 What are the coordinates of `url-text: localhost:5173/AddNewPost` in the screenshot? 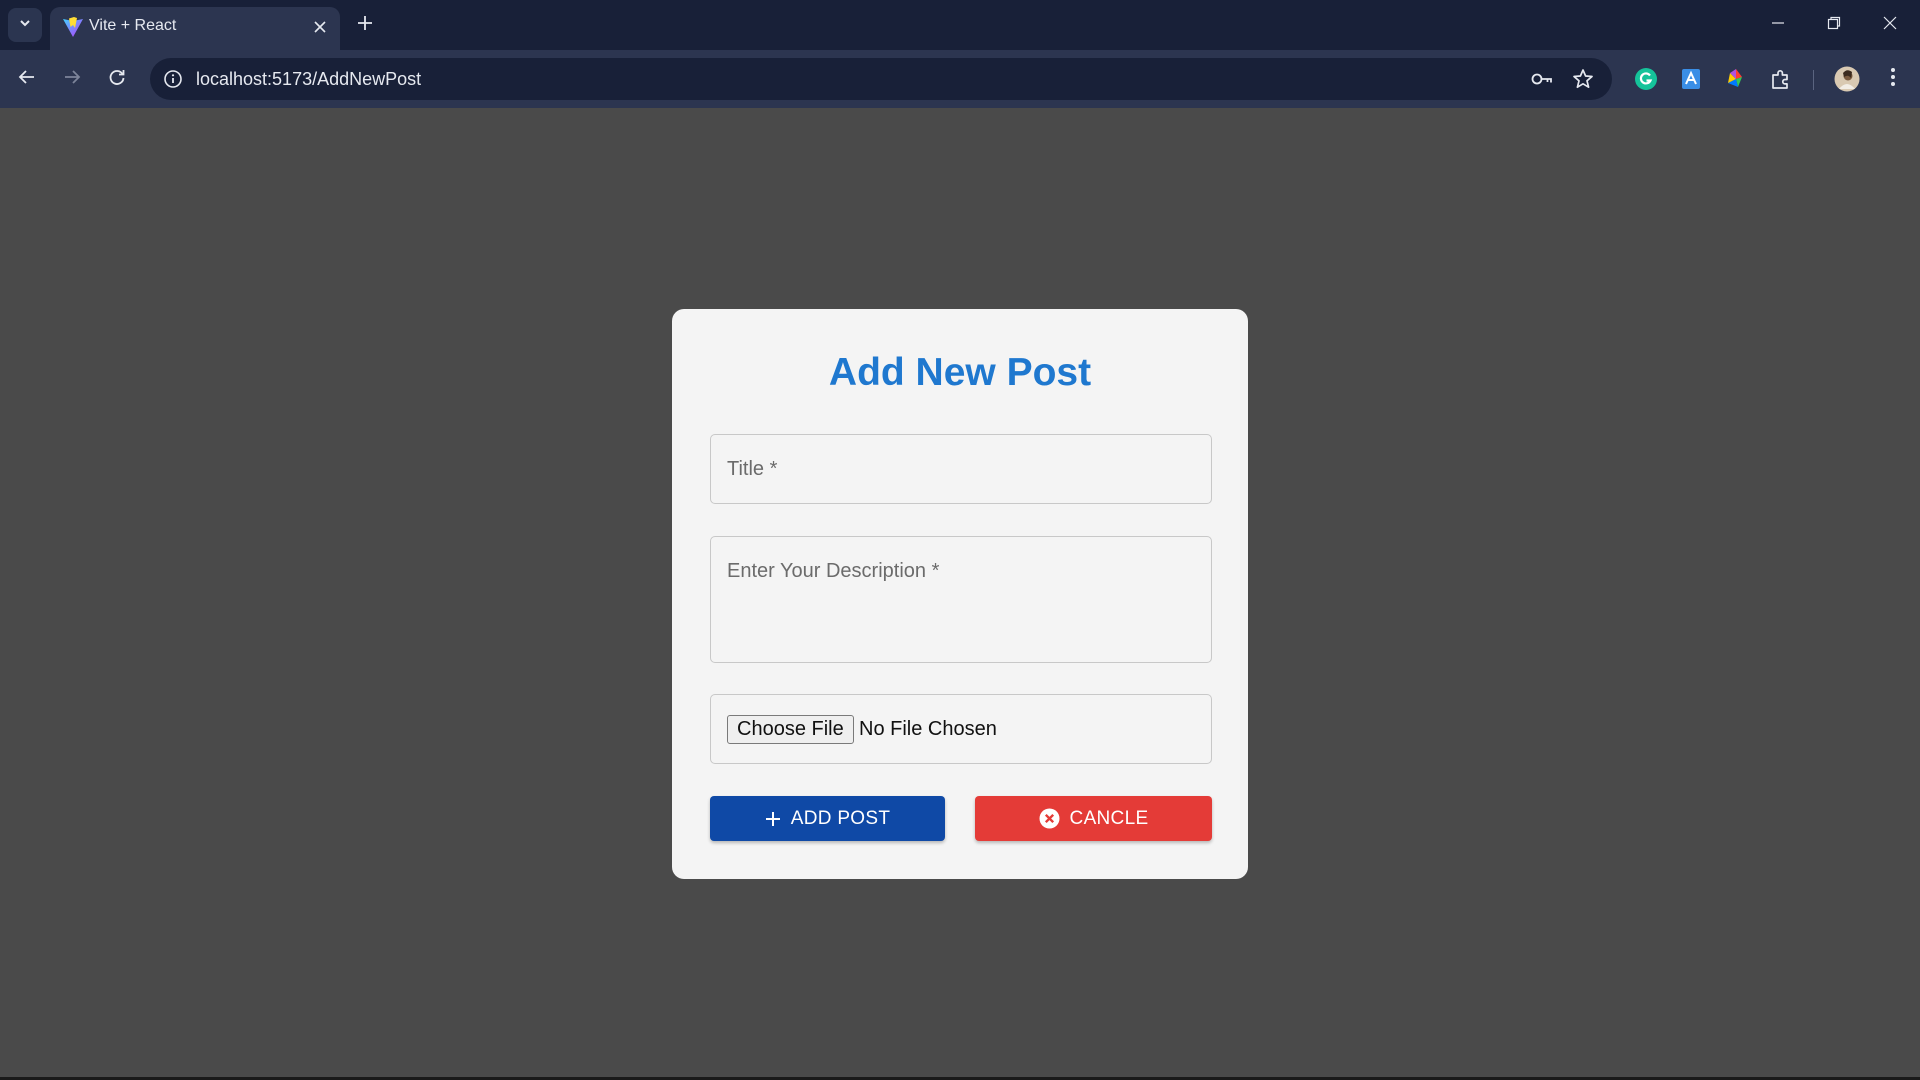 It's located at (308, 79).